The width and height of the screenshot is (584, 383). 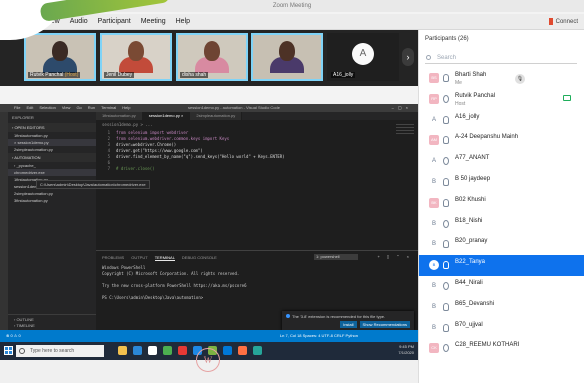 What do you see at coordinates (208, 360) in the screenshot?
I see `watermark-logo: W` at bounding box center [208, 360].